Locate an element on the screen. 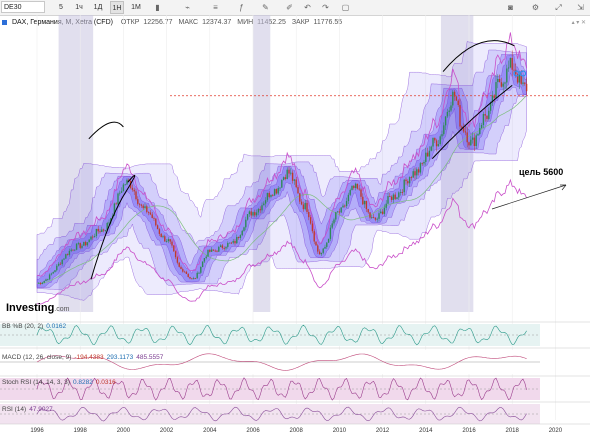 The width and height of the screenshot is (590, 435). target-annotation: цель 5600 is located at coordinates (541, 172).